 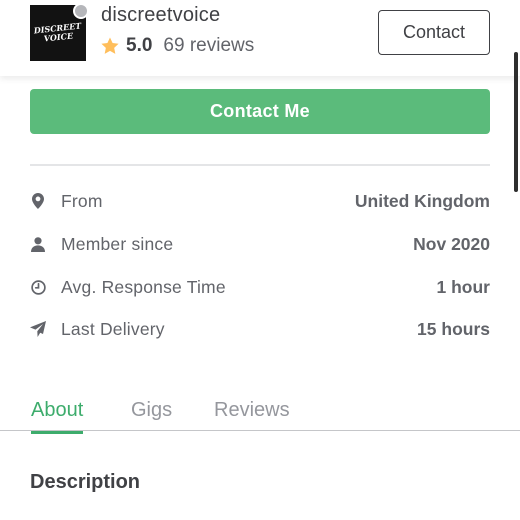 What do you see at coordinates (38, 244) in the screenshot?
I see `person-icon` at bounding box center [38, 244].